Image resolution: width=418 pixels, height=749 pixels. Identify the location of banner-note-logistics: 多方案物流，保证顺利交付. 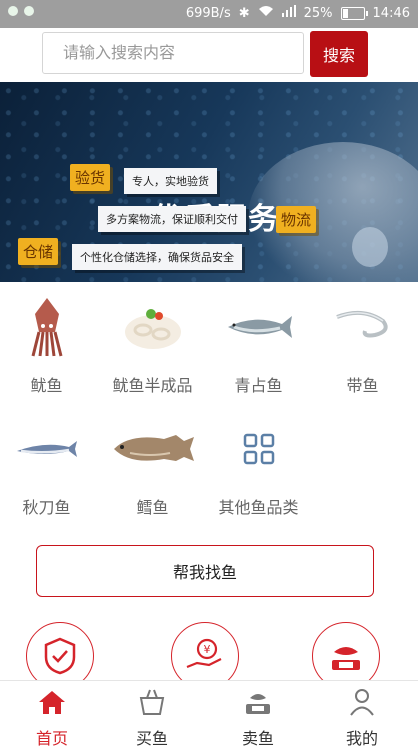
(172, 219).